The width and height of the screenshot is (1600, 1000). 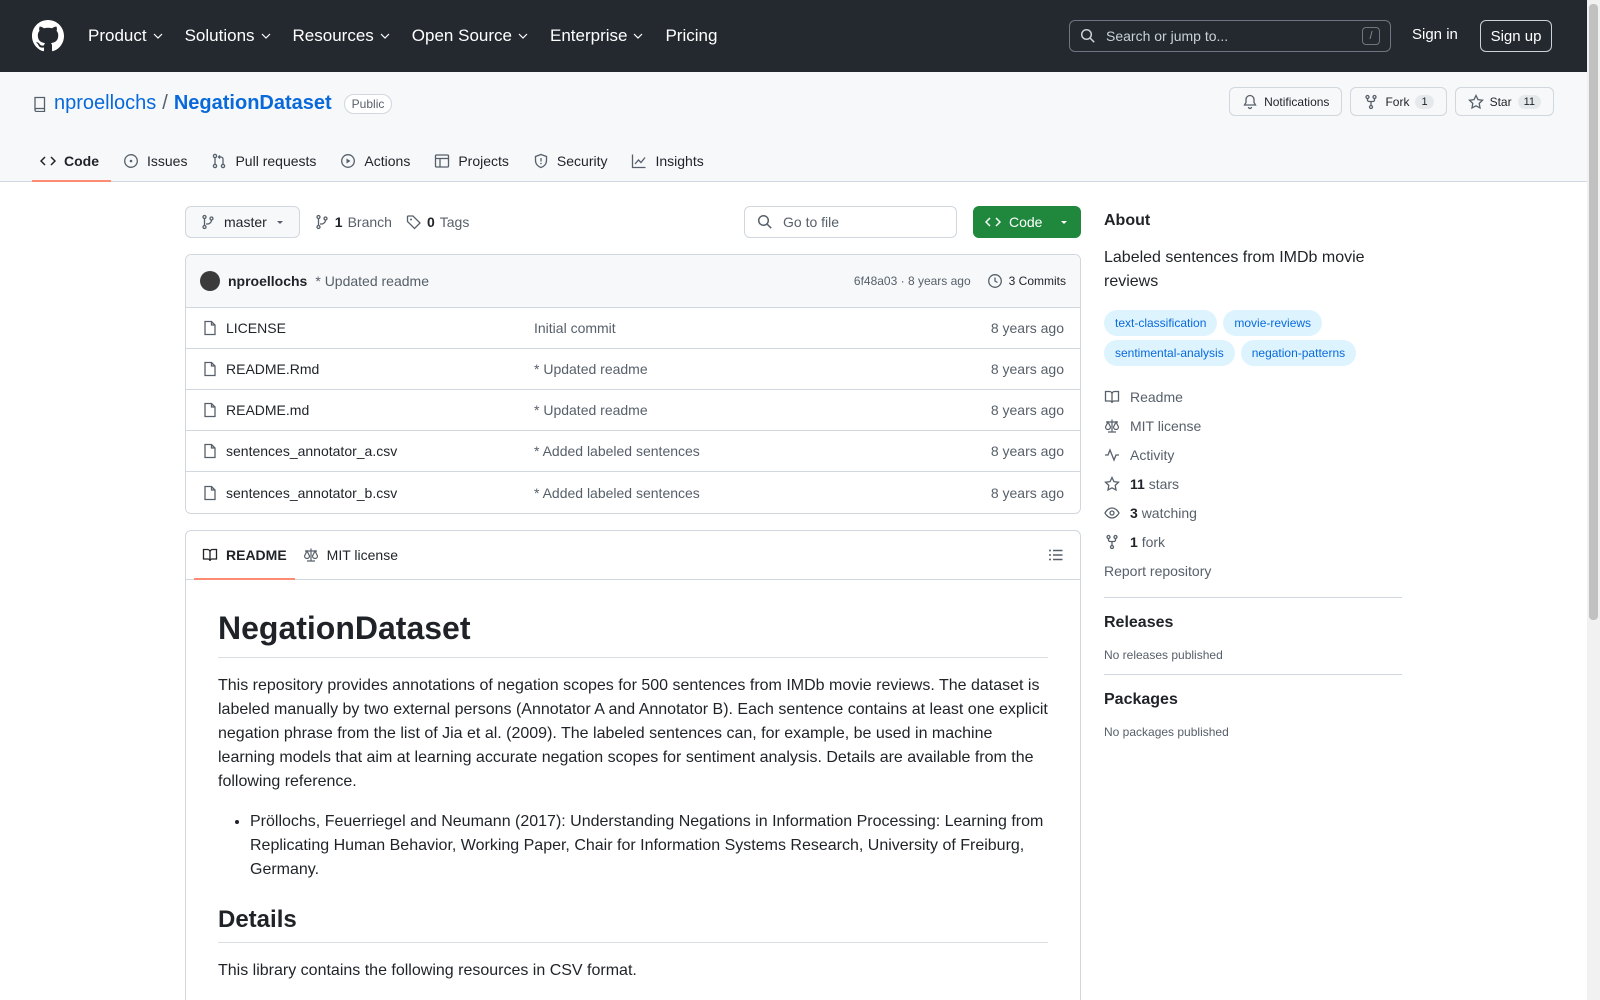 What do you see at coordinates (228, 36) in the screenshot?
I see `nav-solutions: Solutions` at bounding box center [228, 36].